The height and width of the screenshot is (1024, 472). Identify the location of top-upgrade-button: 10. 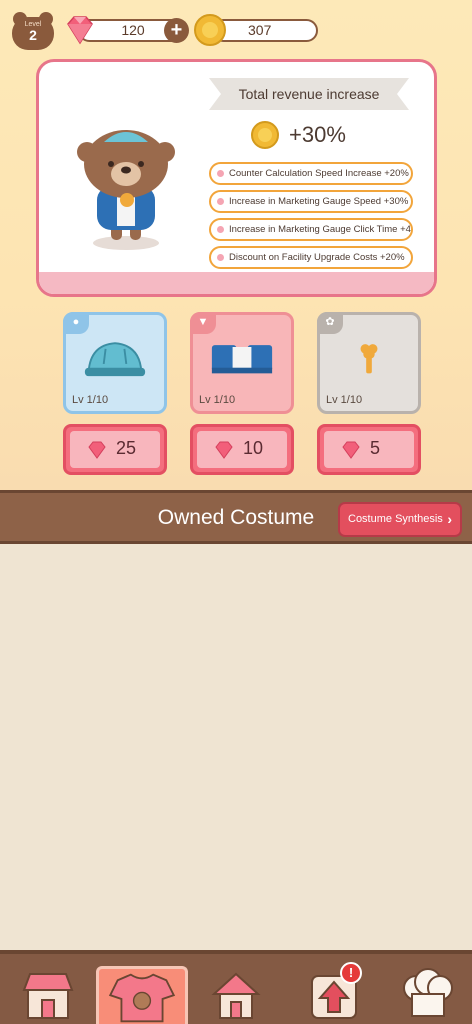
(242, 449).